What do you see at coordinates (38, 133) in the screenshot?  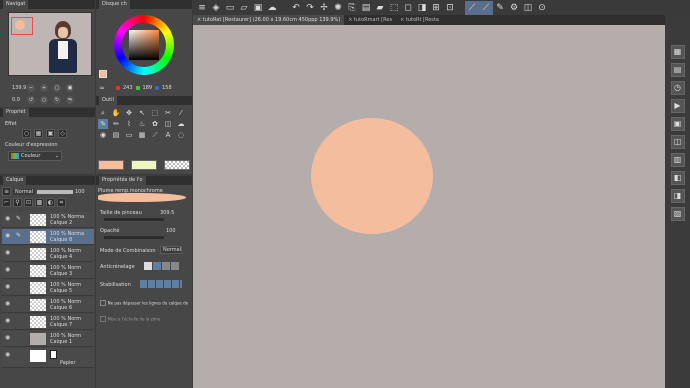 I see `effect-tone-icon: ▦` at bounding box center [38, 133].